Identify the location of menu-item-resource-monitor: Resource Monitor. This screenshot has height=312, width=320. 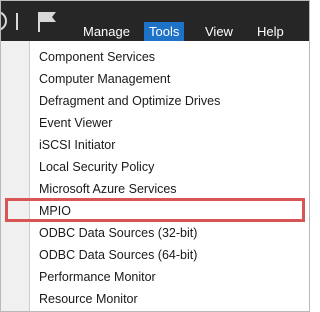
(88, 299).